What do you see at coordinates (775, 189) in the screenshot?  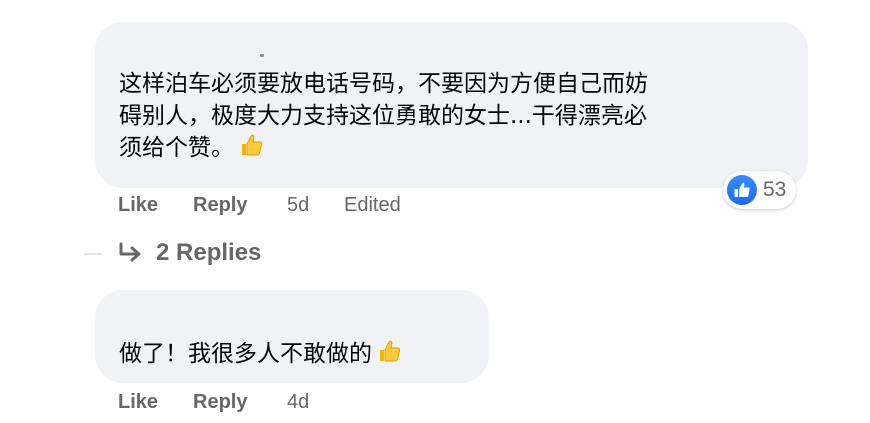 I see `reaction-count: 53` at bounding box center [775, 189].